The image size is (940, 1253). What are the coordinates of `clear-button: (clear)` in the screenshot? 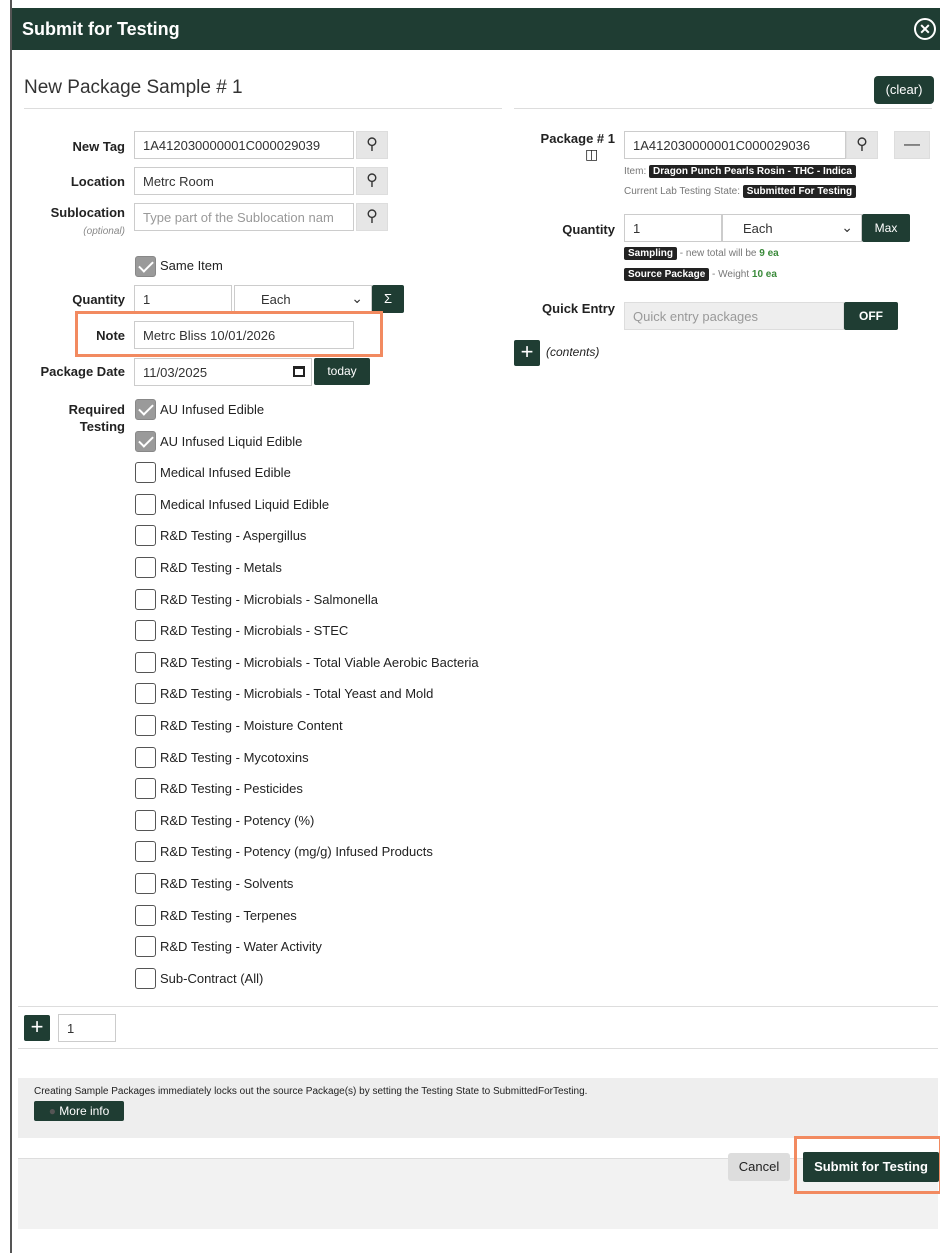 It's located at (904, 90).